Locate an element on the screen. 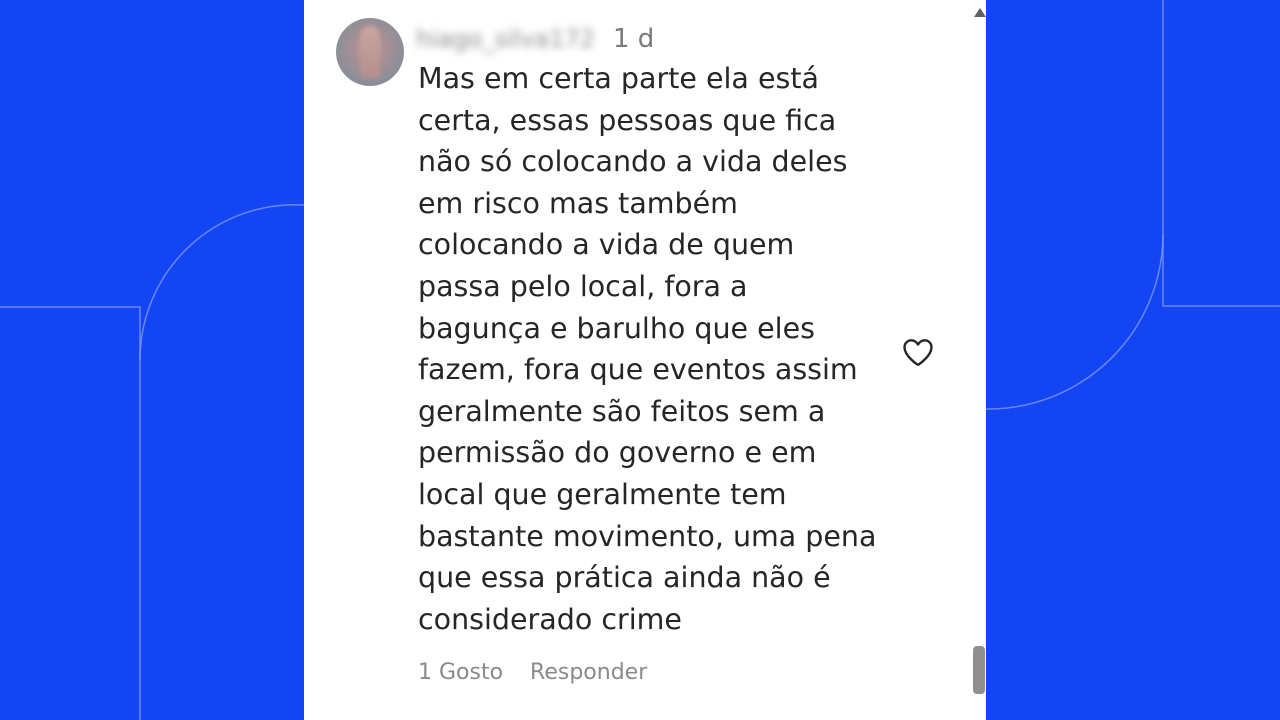 This screenshot has height=720, width=1280. avatar is located at coordinates (370, 52).